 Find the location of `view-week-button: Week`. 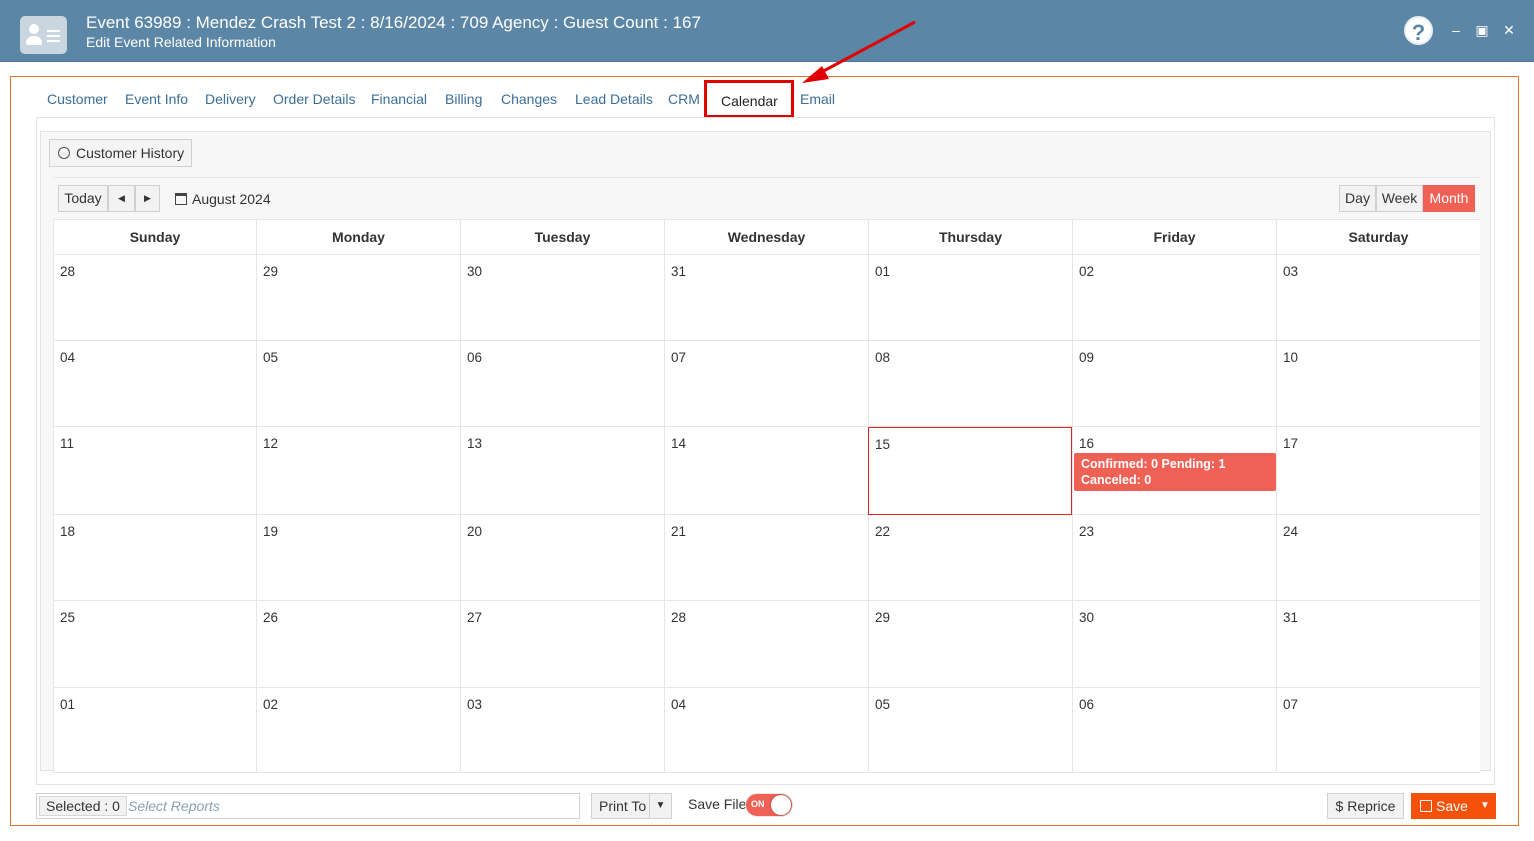

view-week-button: Week is located at coordinates (1399, 198).